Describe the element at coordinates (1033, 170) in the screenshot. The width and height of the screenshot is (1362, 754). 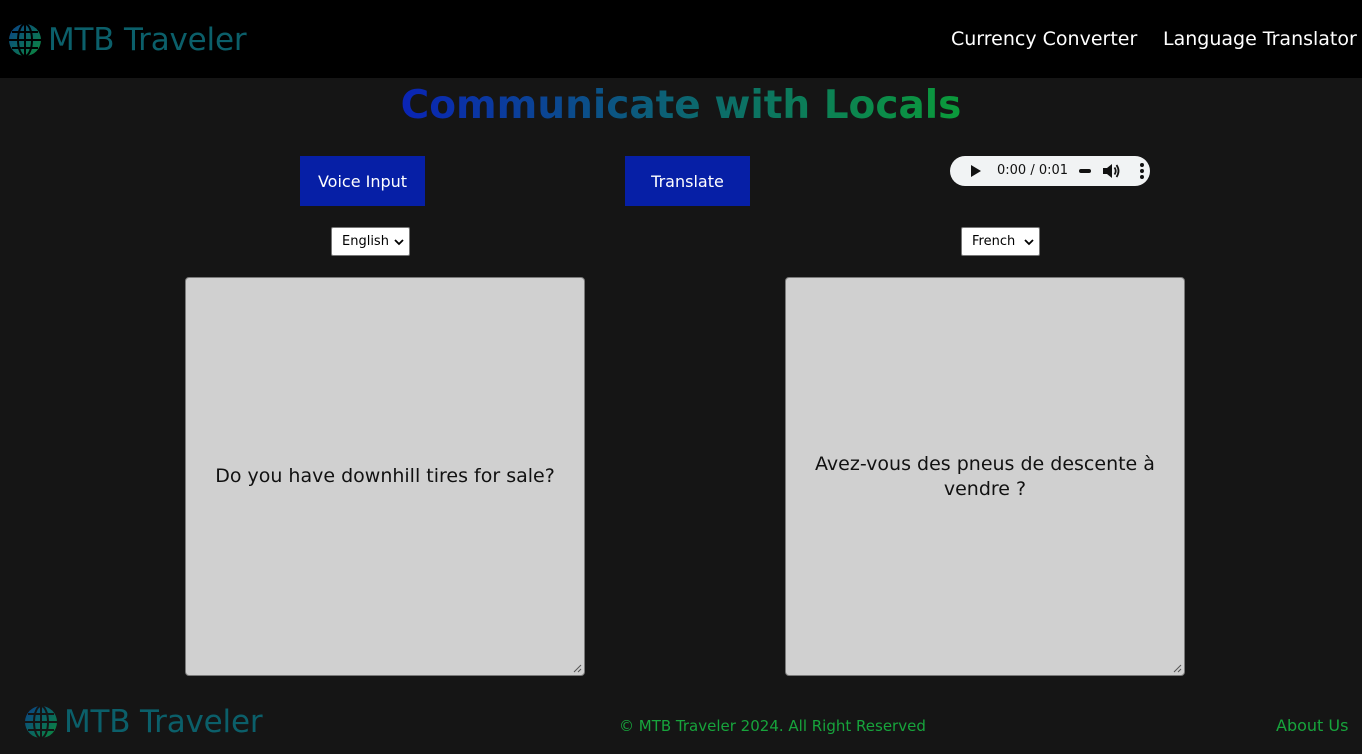
I see `audio-time: 0:00 / 0:01` at that location.